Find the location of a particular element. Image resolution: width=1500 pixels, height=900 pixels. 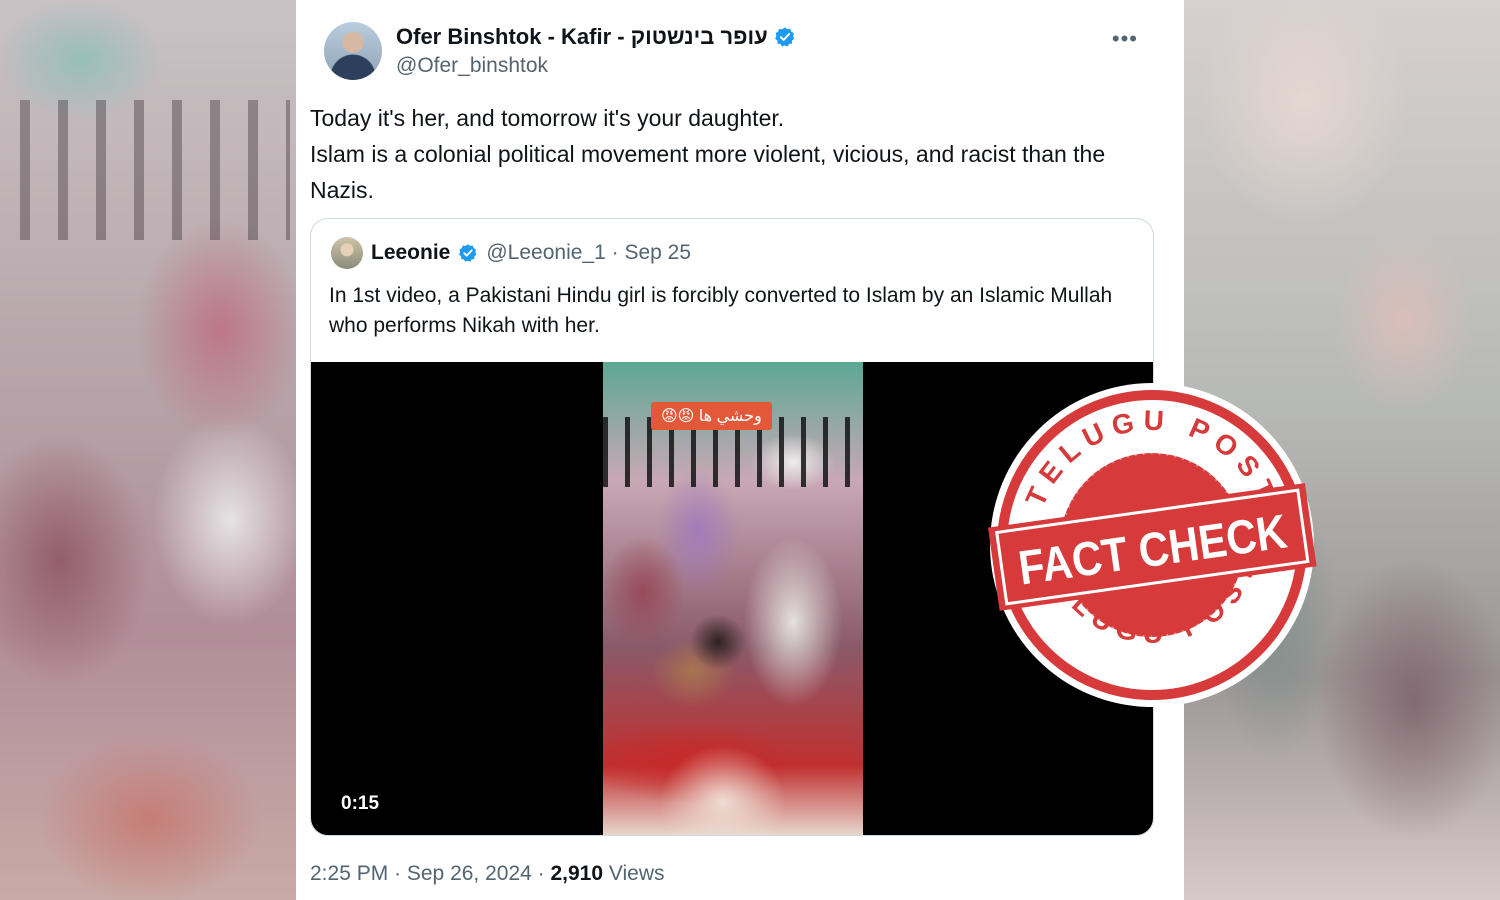

quoted-tweet-header: Leeonie @Leeonie_1 · Sep 25 is located at coordinates (511, 253).